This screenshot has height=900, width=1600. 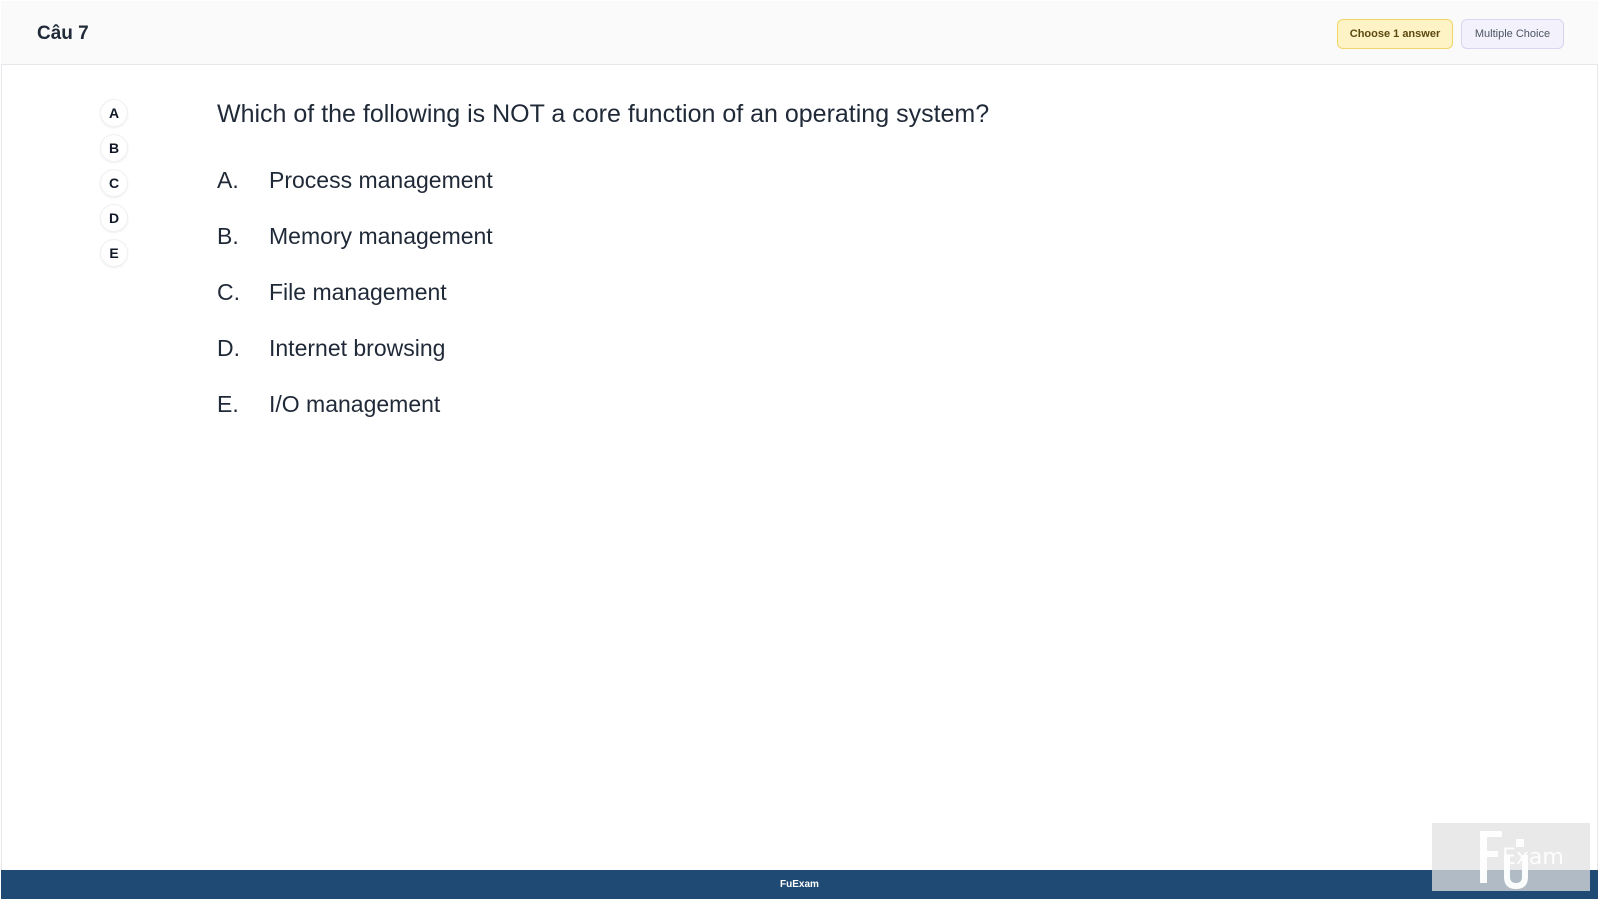 What do you see at coordinates (228, 236) in the screenshot?
I see `option-letter: B.` at bounding box center [228, 236].